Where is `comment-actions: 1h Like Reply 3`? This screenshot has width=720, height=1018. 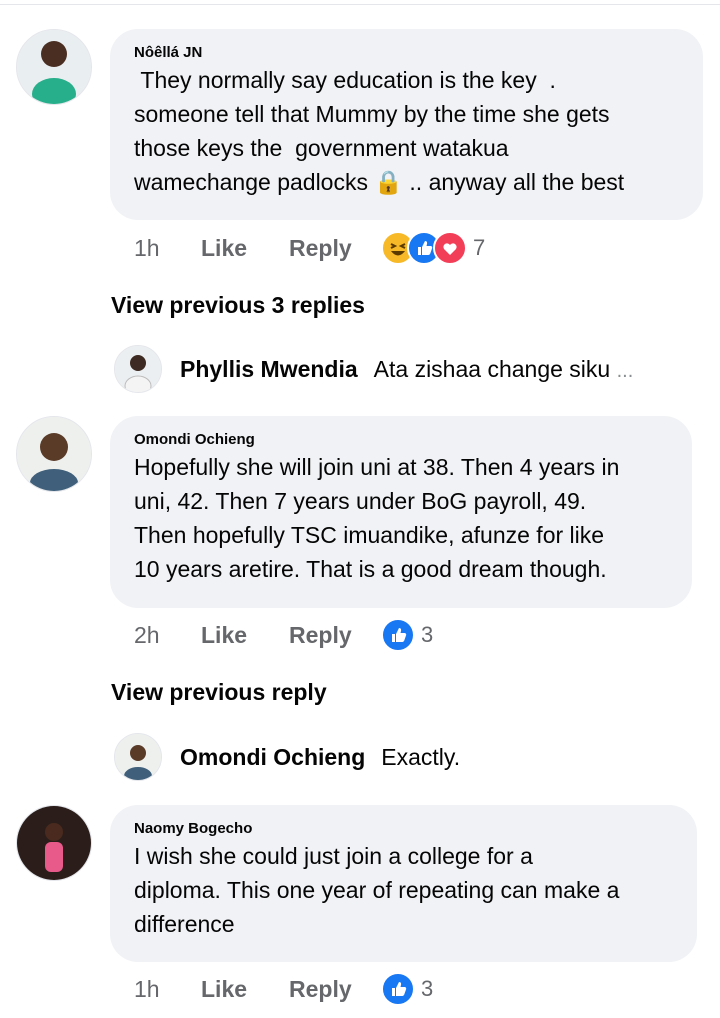
comment-actions: 1h Like Reply 3 is located at coordinates (283, 989).